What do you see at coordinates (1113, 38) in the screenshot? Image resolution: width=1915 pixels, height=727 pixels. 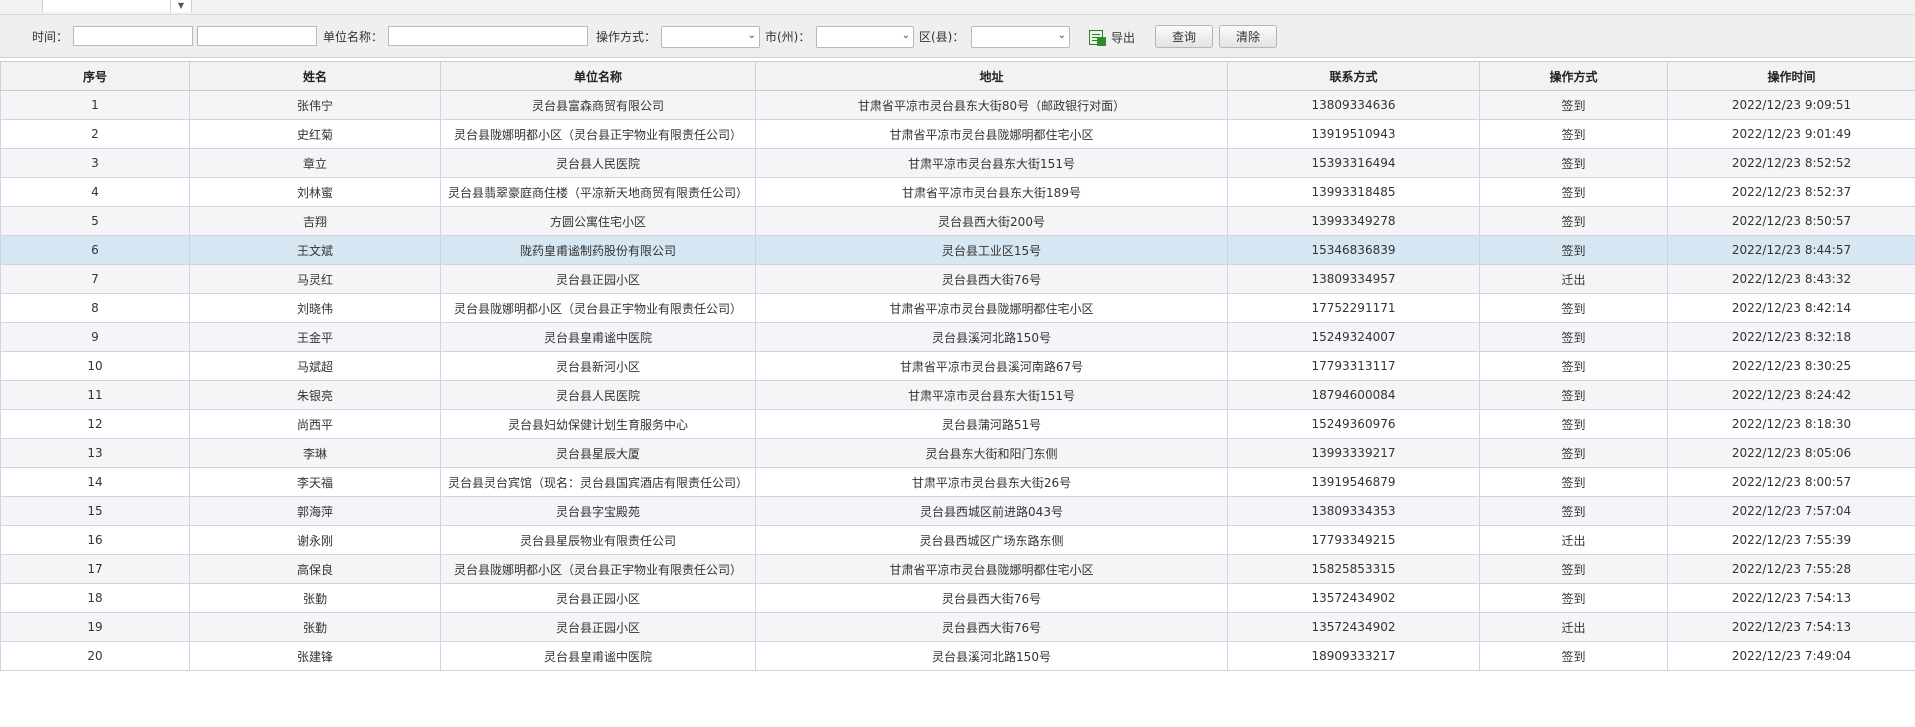 I see `export-button: 导出` at bounding box center [1113, 38].